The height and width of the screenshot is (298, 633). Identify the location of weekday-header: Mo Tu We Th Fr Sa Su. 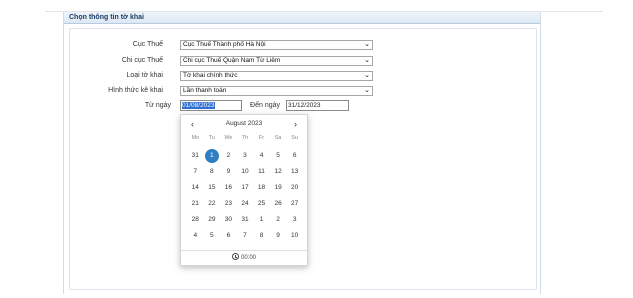
(245, 139).